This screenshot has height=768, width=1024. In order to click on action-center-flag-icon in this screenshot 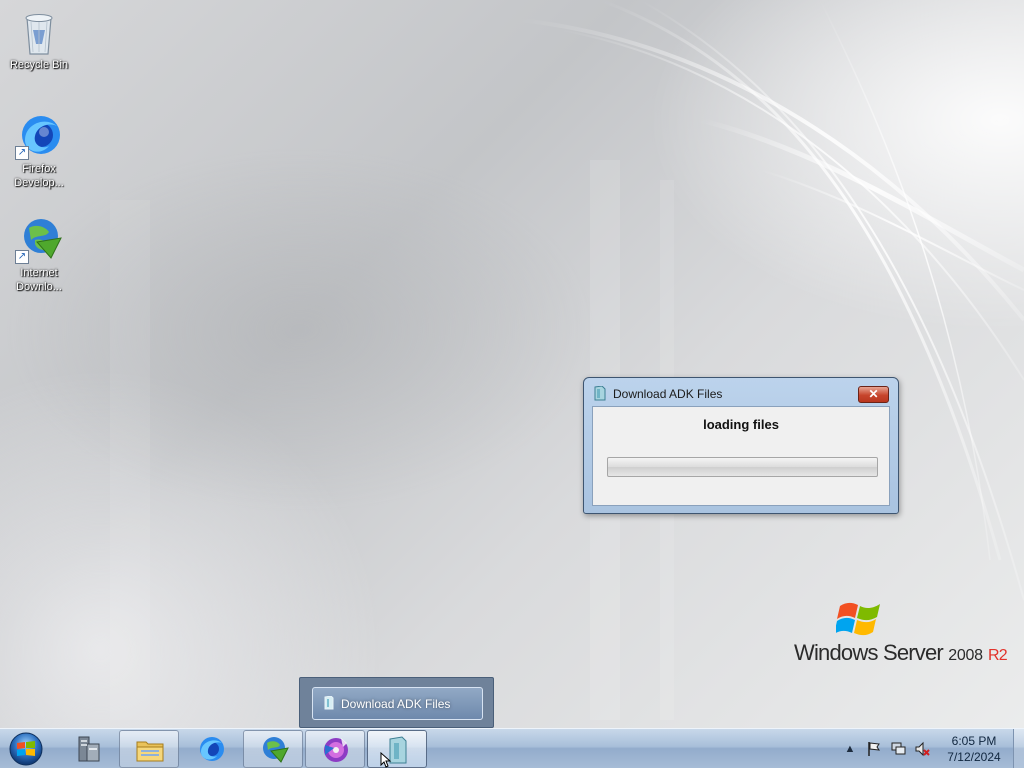, I will do `click(874, 749)`.